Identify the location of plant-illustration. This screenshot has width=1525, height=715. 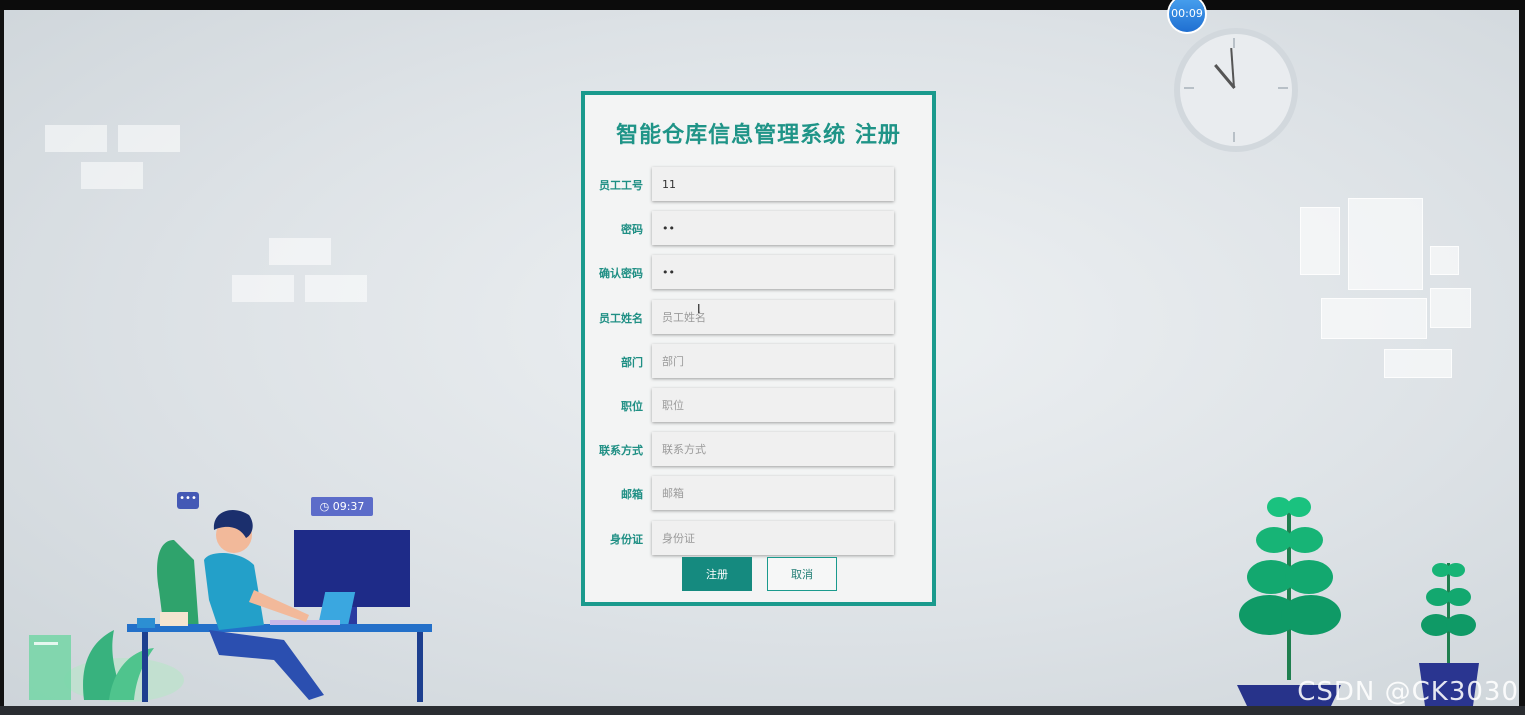
(1358, 601).